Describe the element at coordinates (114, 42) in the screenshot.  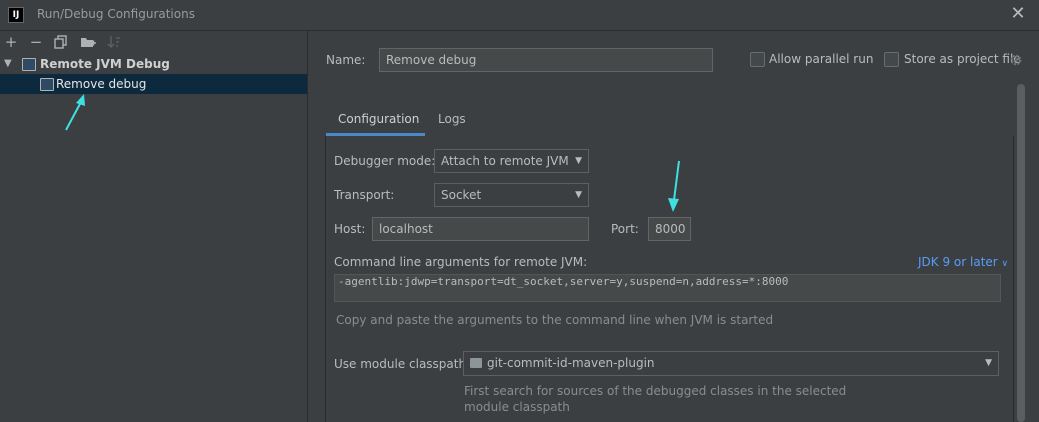
I see `sort-icon` at that location.